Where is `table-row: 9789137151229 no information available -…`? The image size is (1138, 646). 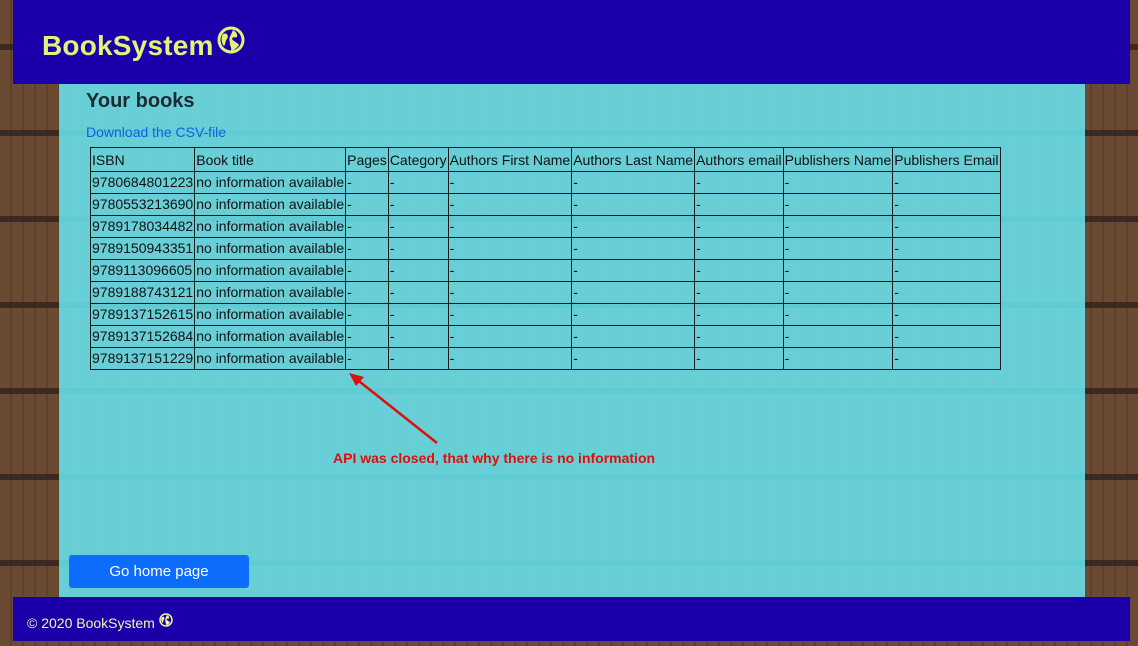
table-row: 9789137151229 no information available -… is located at coordinates (545, 358).